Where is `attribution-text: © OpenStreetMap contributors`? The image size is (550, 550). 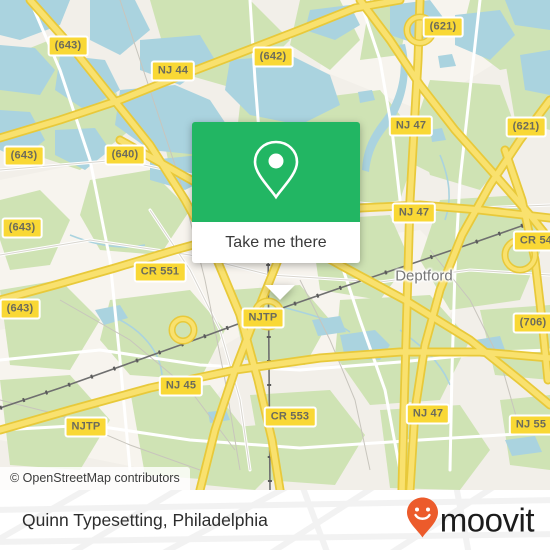 attribution-text: © OpenStreetMap contributors is located at coordinates (95, 478).